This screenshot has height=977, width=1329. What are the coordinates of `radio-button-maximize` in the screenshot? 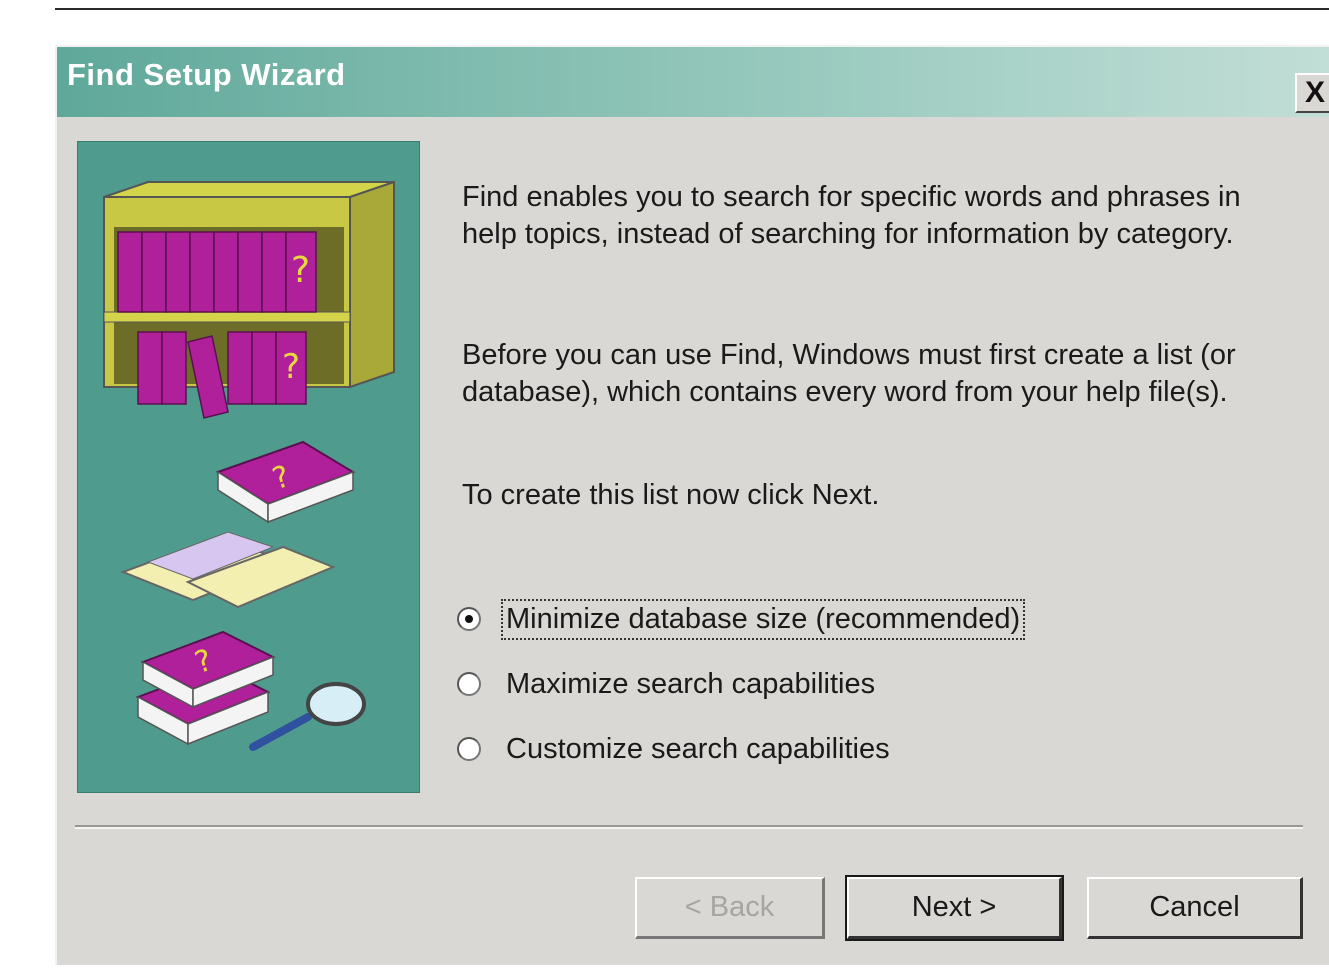 It's located at (469, 684).